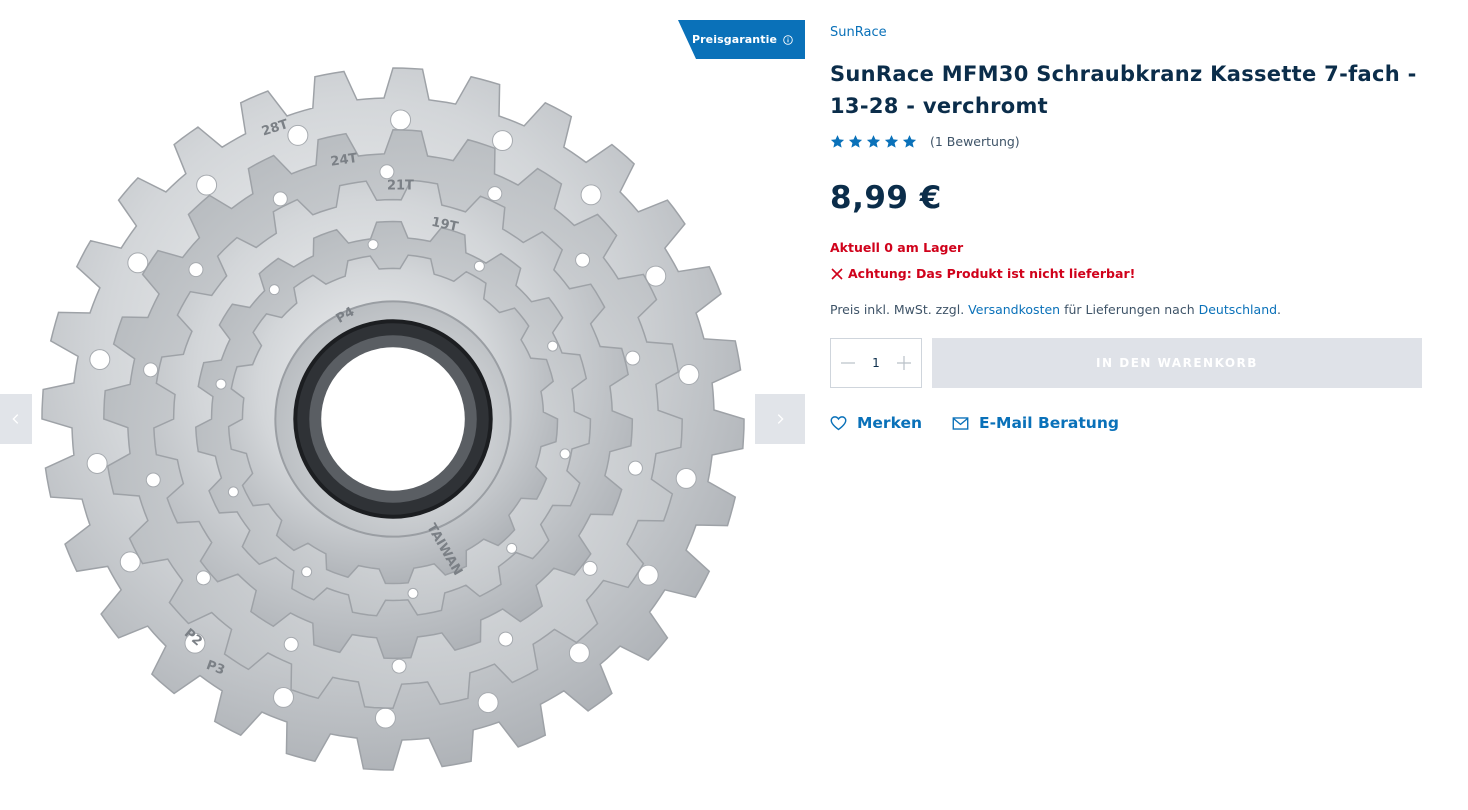 This screenshot has width=1468, height=810. I want to click on shipping-costs-link: Versandkosten, so click(1014, 309).